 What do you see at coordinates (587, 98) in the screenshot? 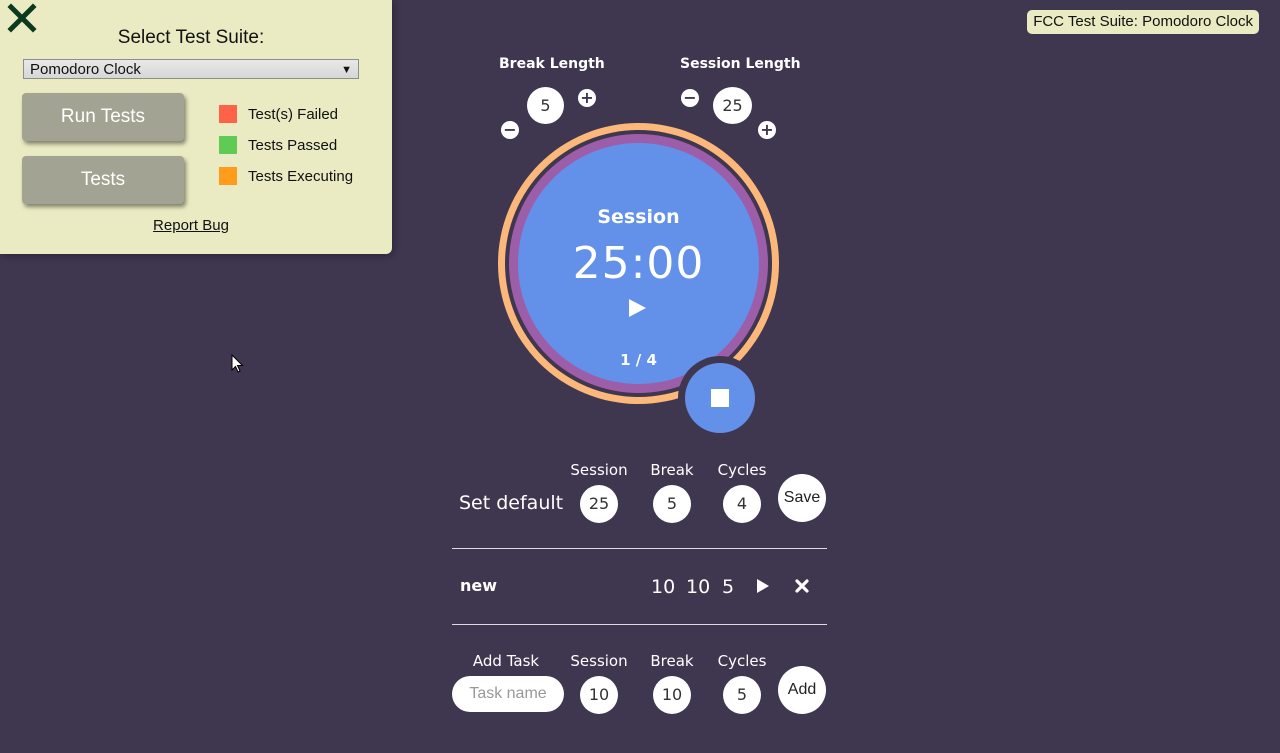
I see `break-increment-button: +` at bounding box center [587, 98].